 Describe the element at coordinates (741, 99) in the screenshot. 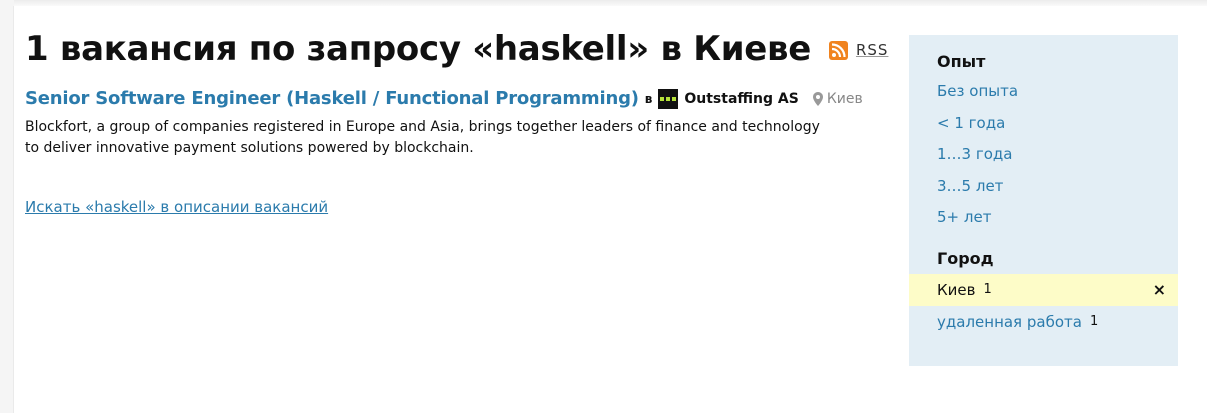

I see `company-name-link: Outstaffing AS` at that location.